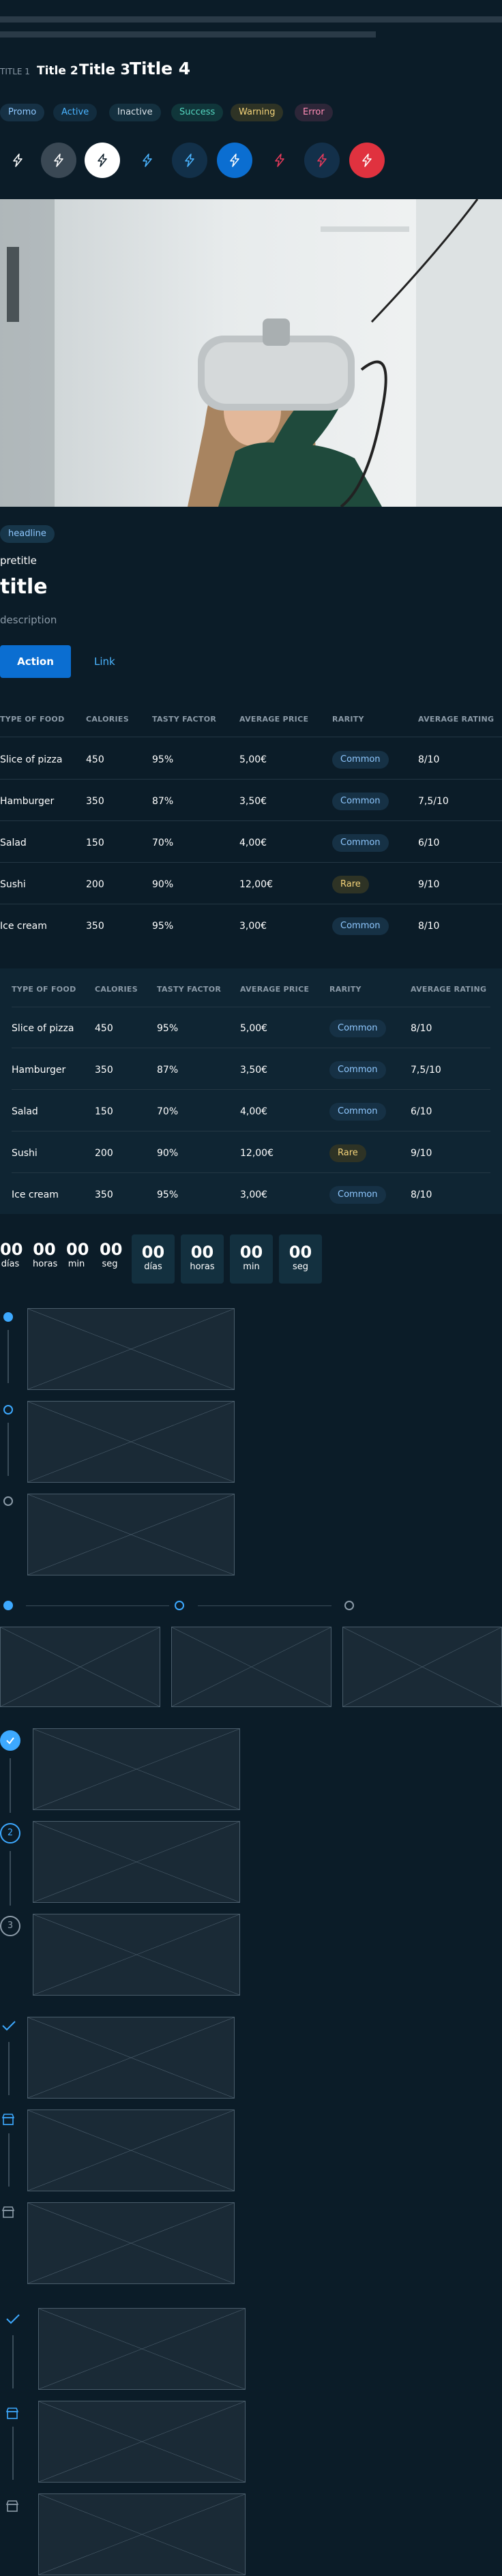  Describe the element at coordinates (422, 1111) in the screenshot. I see `table-cell: 6/10` at that location.